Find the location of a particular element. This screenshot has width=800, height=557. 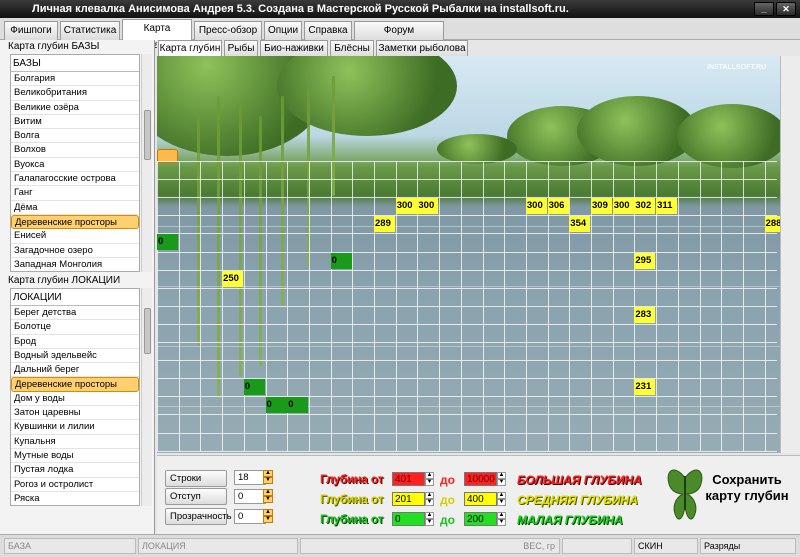

tab-depth-map: Карта глубин is located at coordinates (190, 48).